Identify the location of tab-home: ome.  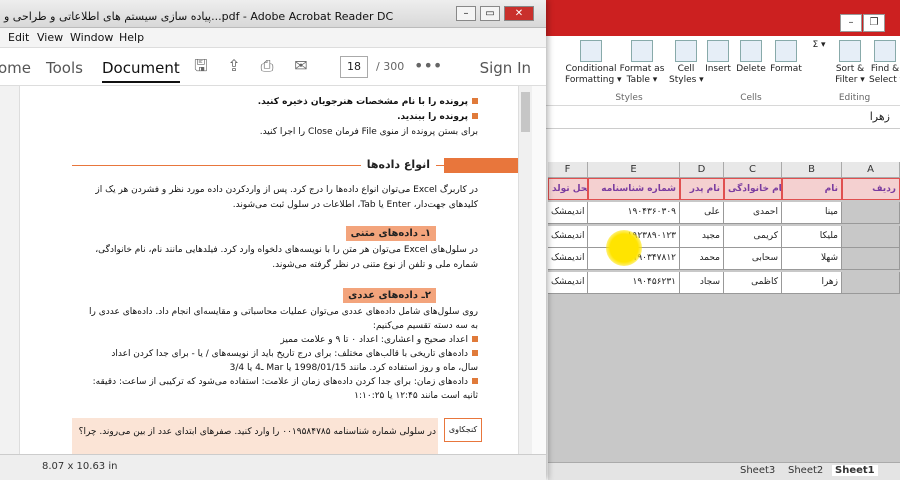
(15, 68).